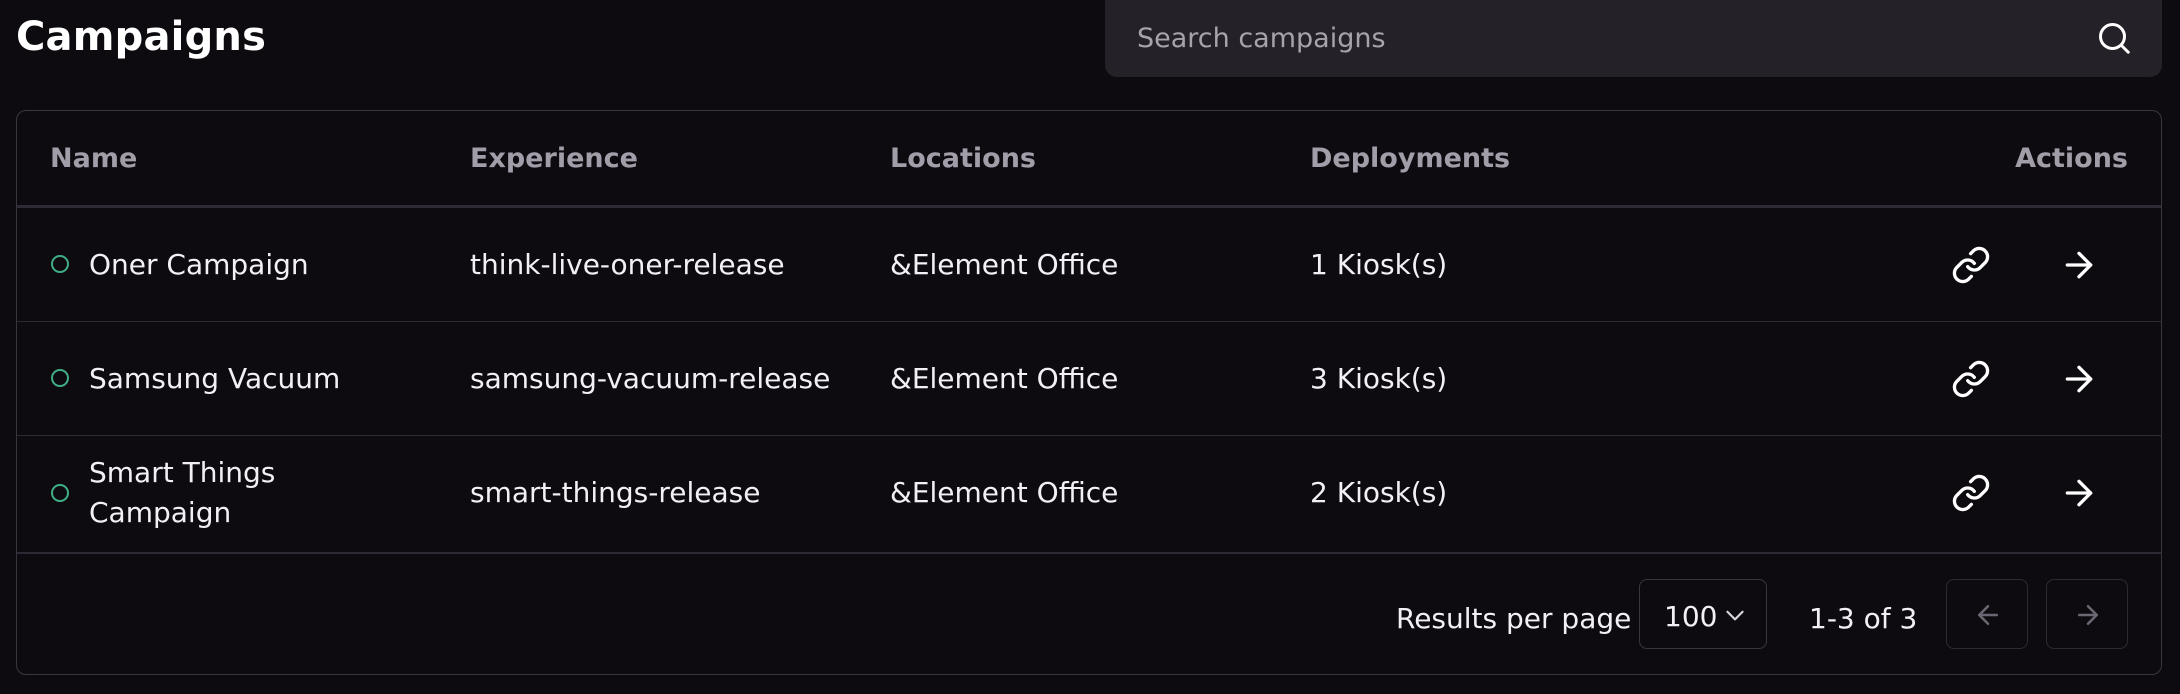 The width and height of the screenshot is (2180, 694). Describe the element at coordinates (650, 378) in the screenshot. I see `campaign-experience: samsung-vacuum-release` at that location.